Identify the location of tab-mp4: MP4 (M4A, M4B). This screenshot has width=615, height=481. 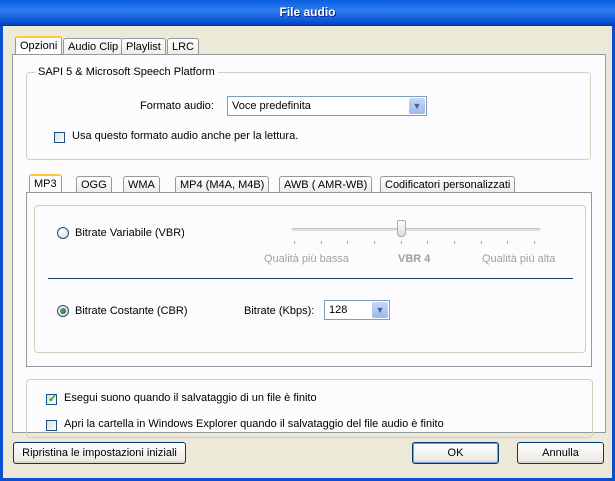
(222, 184).